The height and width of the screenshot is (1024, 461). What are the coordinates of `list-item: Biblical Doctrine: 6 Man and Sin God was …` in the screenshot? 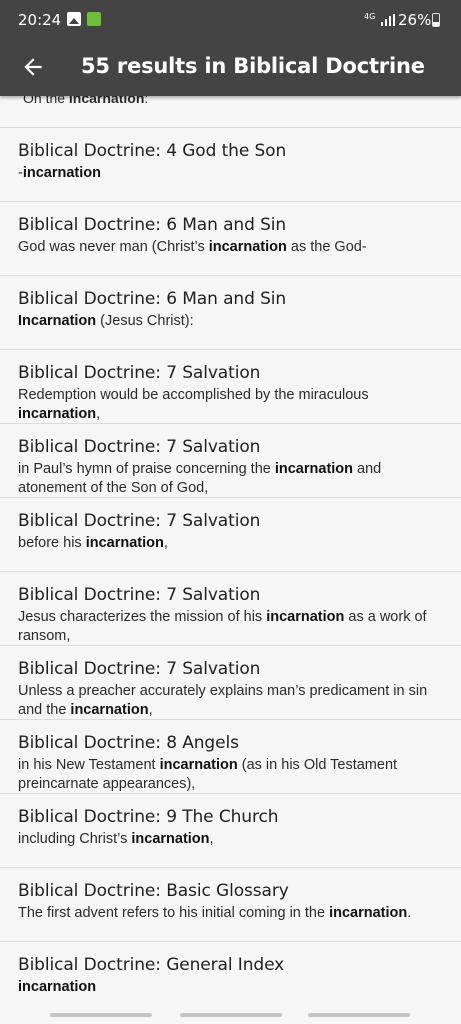 It's located at (230, 238).